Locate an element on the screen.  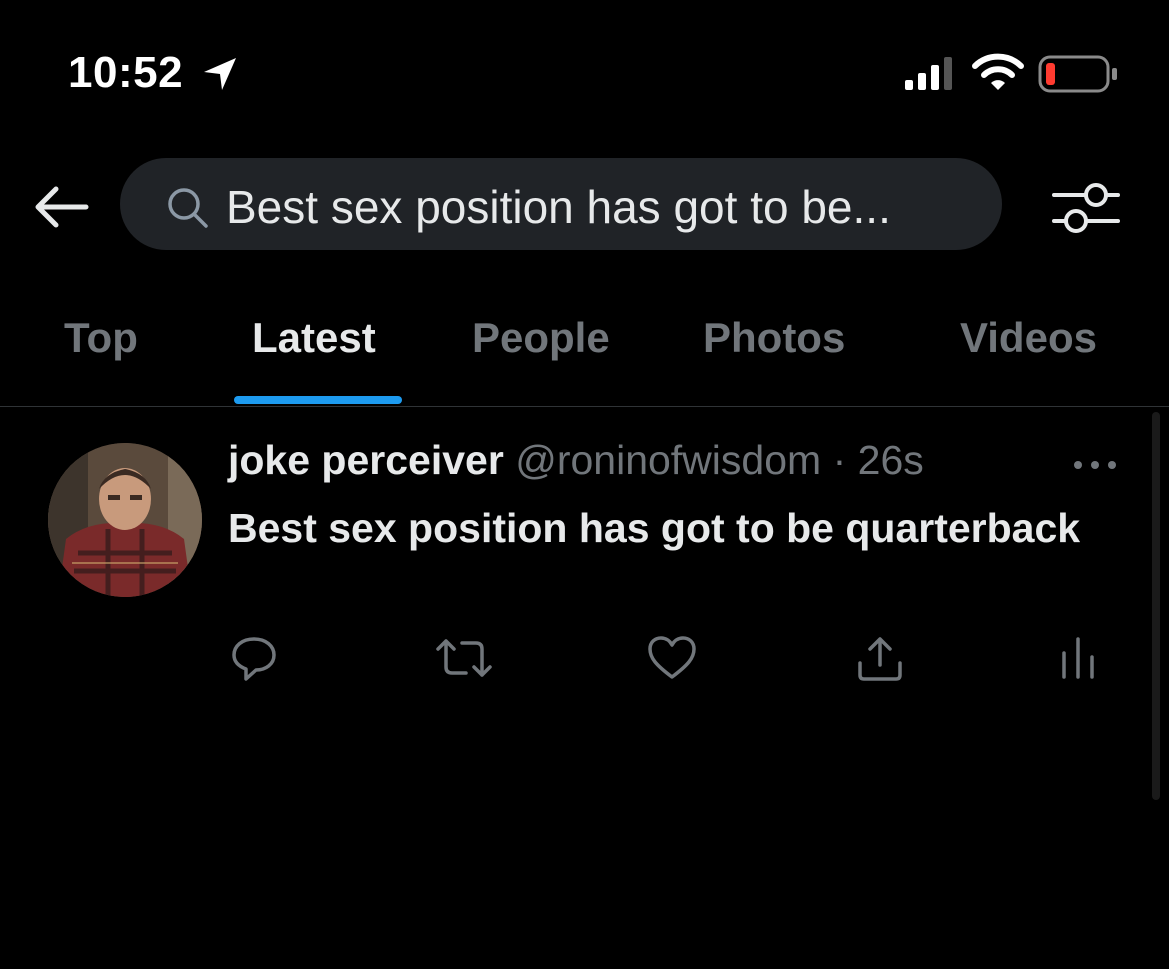
analytics-button is located at coordinates (1078, 660).